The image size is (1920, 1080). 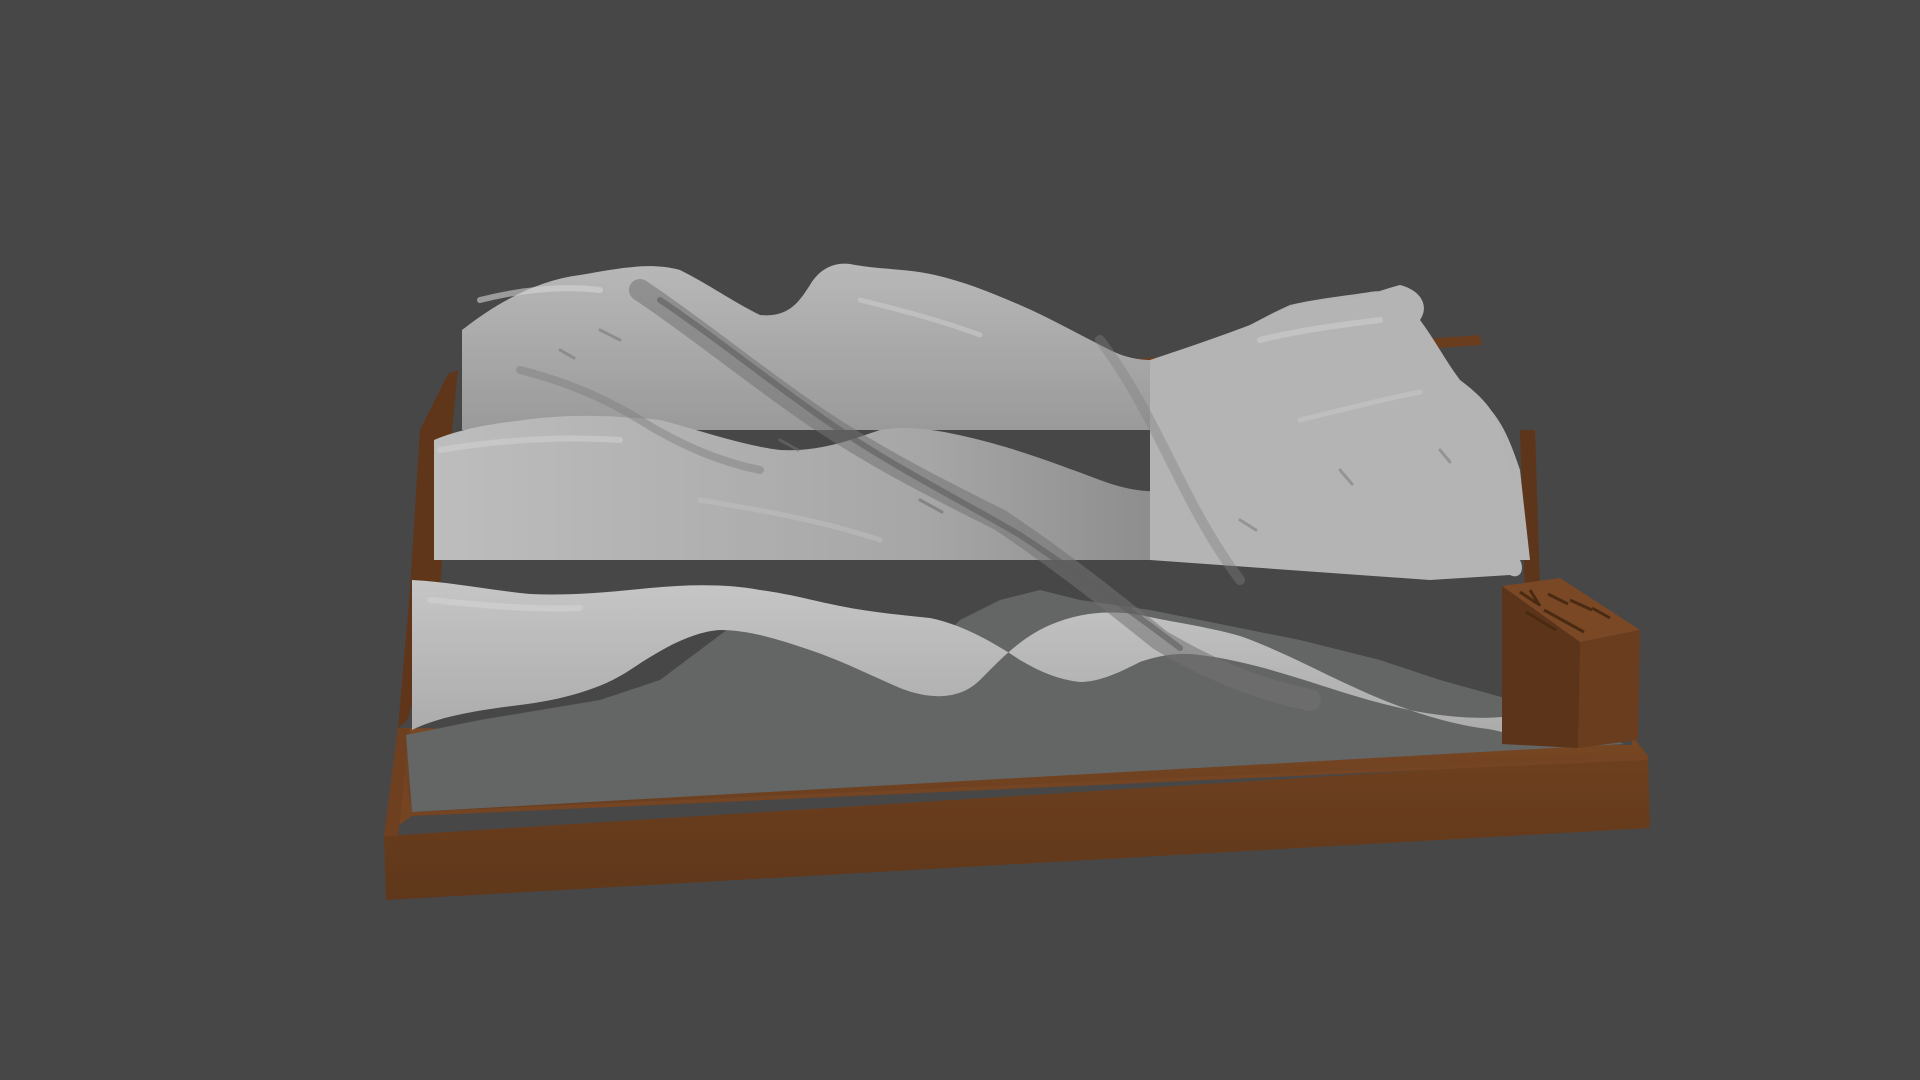 I want to click on legend-block, so click(x=1571, y=663).